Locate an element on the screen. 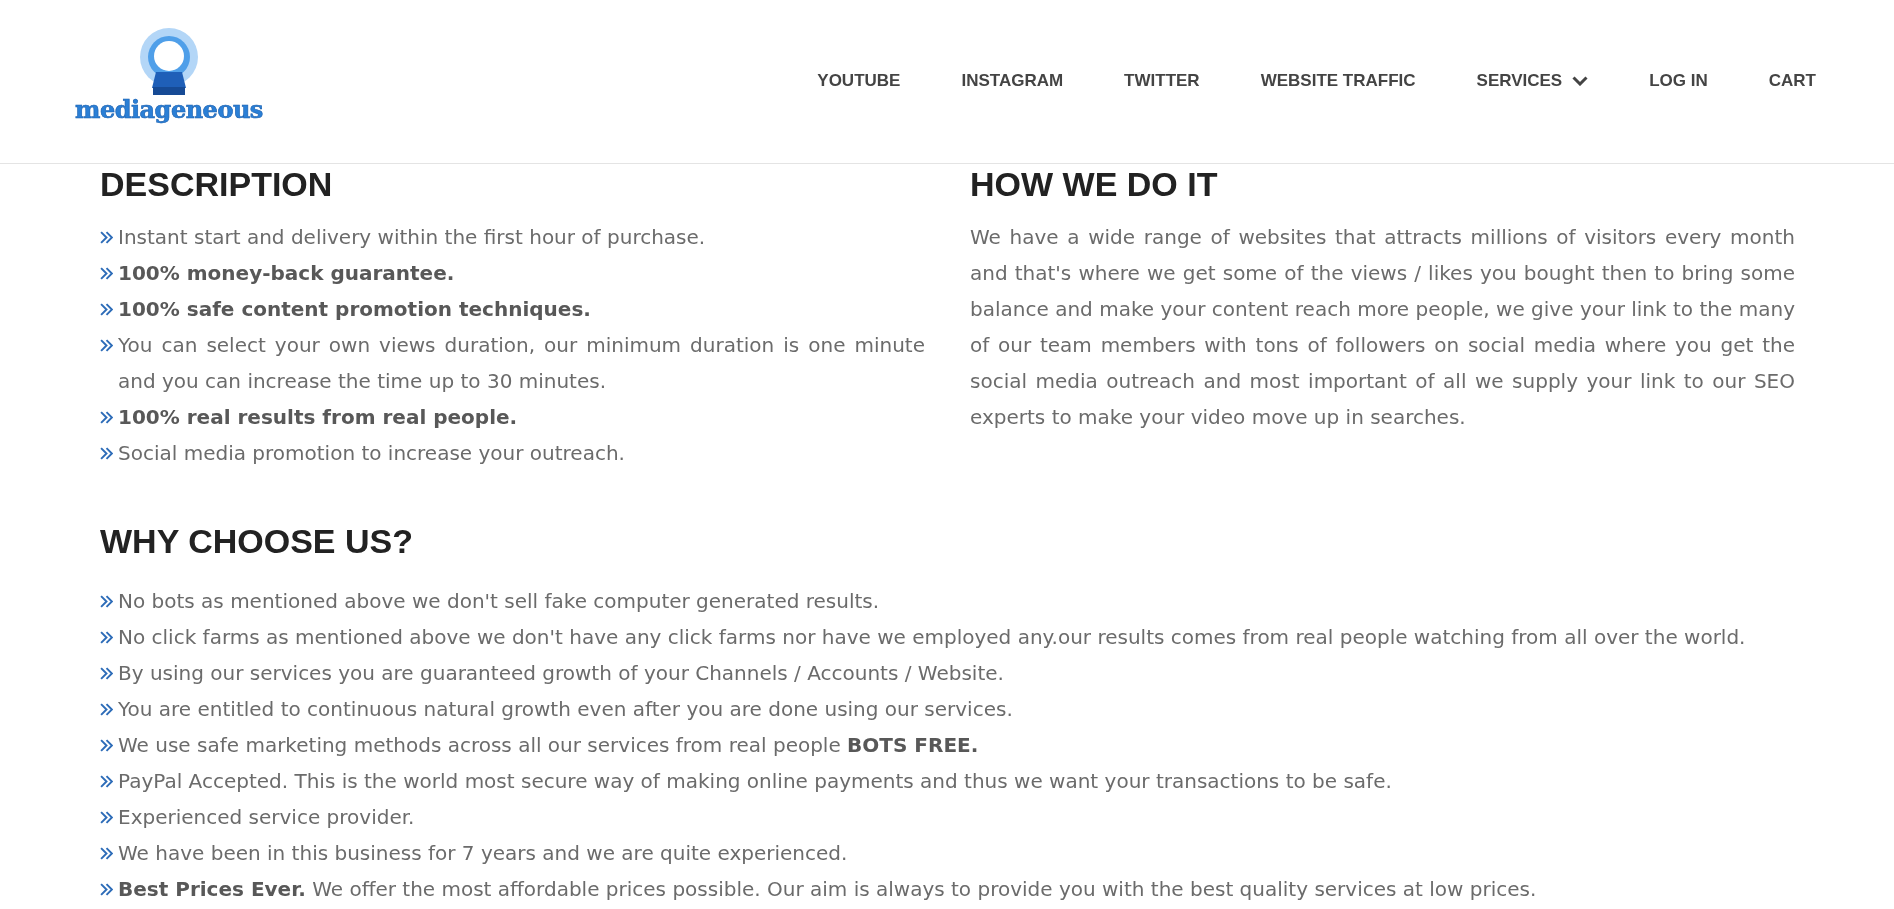  reason-point: We use safe marketing methods across all our services from real people BOTS FREE. is located at coordinates (548, 745).